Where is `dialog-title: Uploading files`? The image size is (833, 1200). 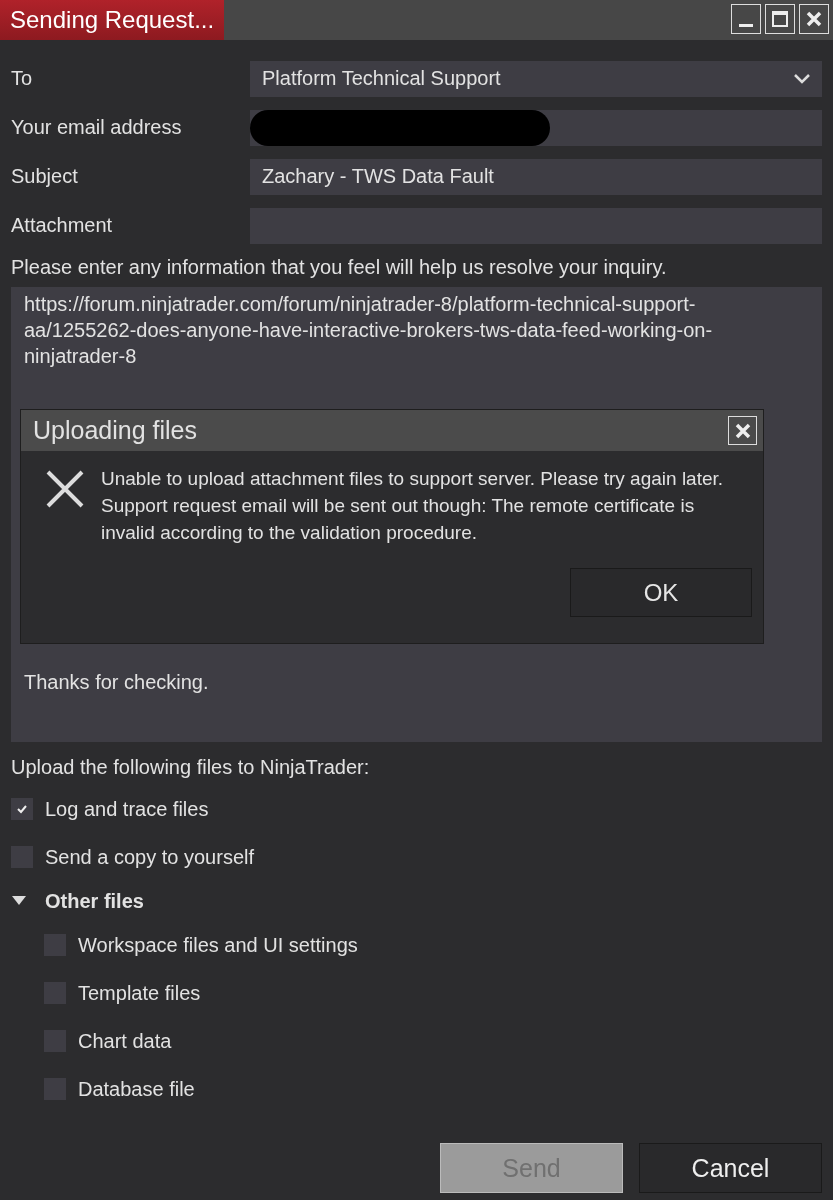
dialog-title: Uploading files is located at coordinates (115, 430).